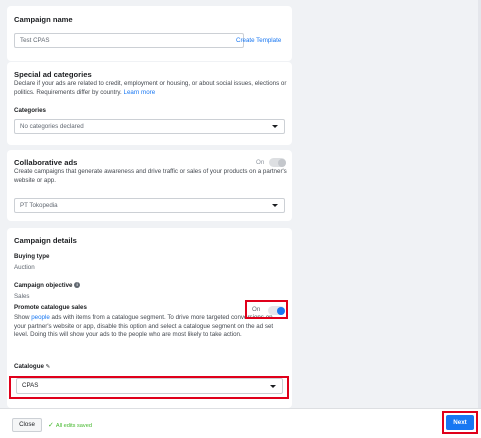 The width and height of the screenshot is (481, 438). Describe the element at coordinates (39, 205) in the screenshot. I see `partner-value: PT Tokopedia` at that location.